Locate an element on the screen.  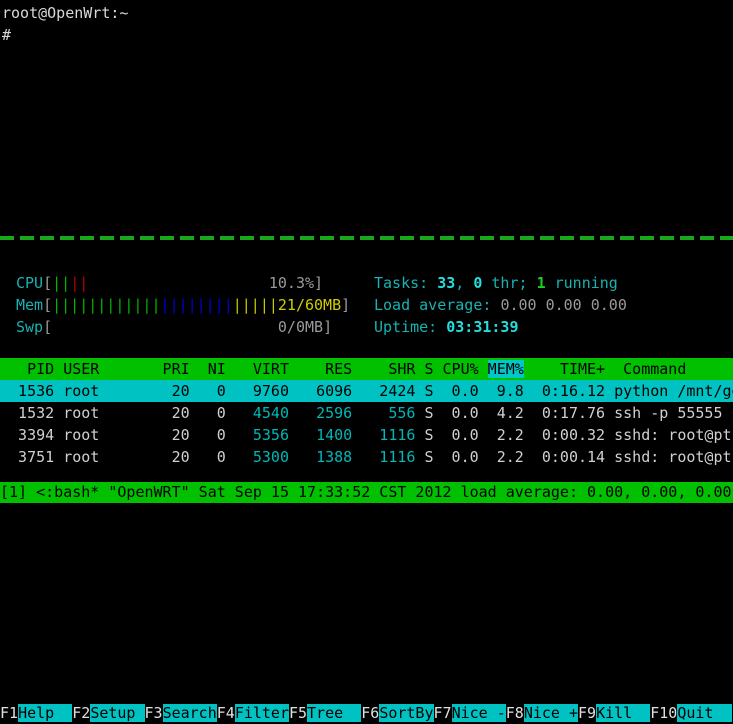
shell-command-line: # is located at coordinates (366, 35).